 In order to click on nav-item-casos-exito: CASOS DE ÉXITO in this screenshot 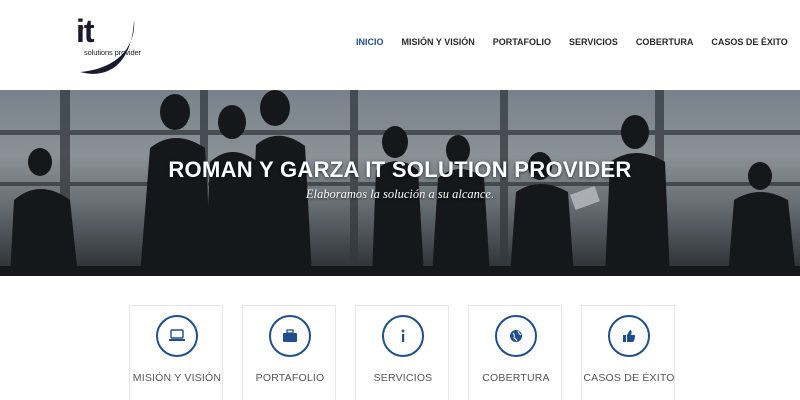, I will do `click(749, 42)`.